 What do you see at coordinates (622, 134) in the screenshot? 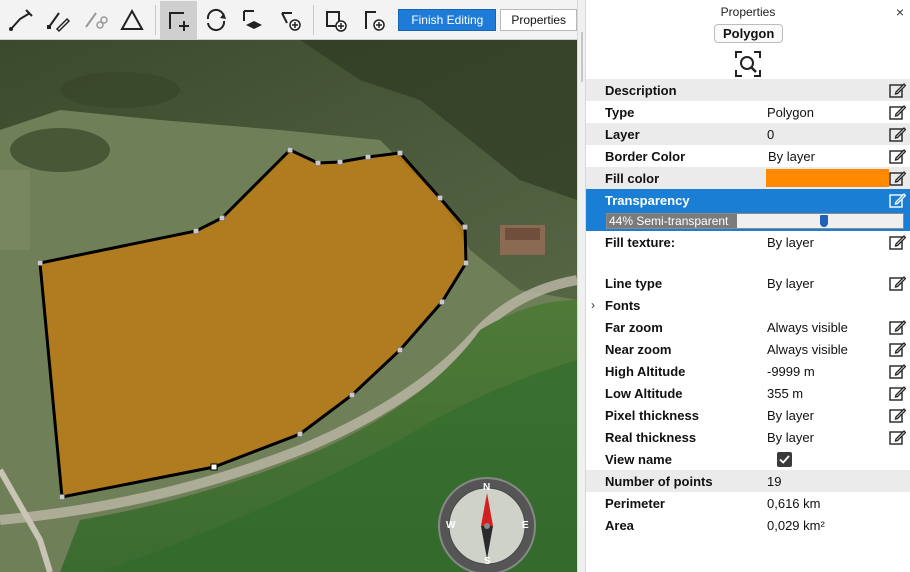
I see `label-layer: Layer` at bounding box center [622, 134].